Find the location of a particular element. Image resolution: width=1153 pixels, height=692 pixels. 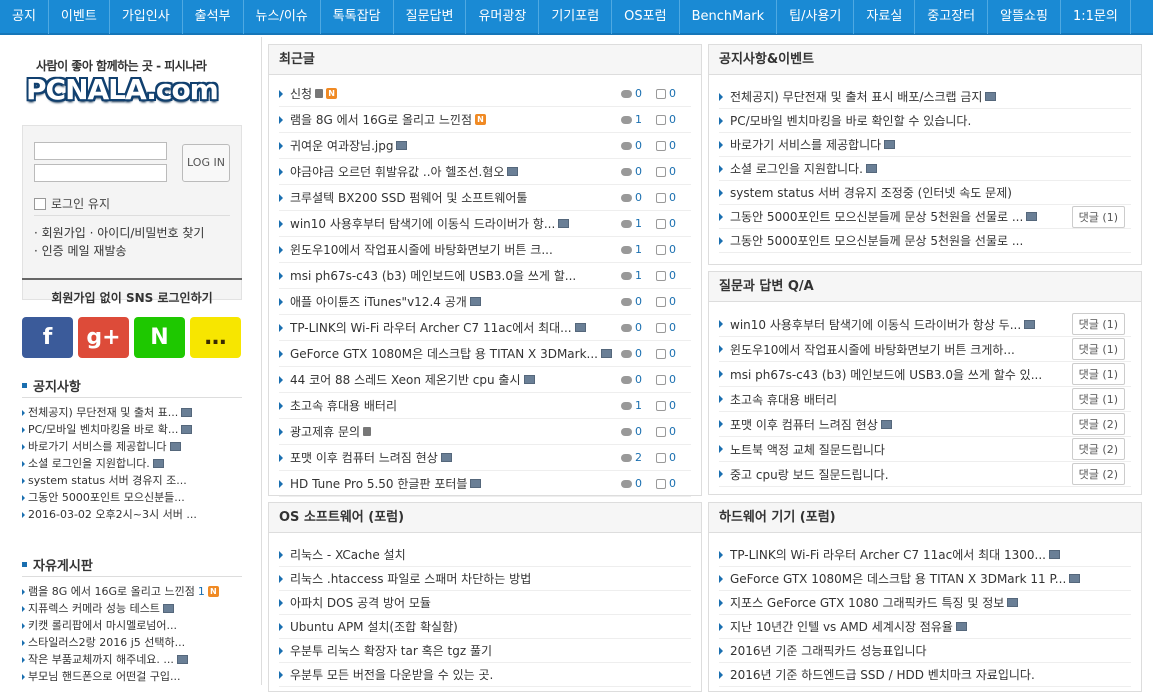

post-title: 44 코어 88 스레드 Xeon 제온기반 cpu 출시 is located at coordinates (412, 379).